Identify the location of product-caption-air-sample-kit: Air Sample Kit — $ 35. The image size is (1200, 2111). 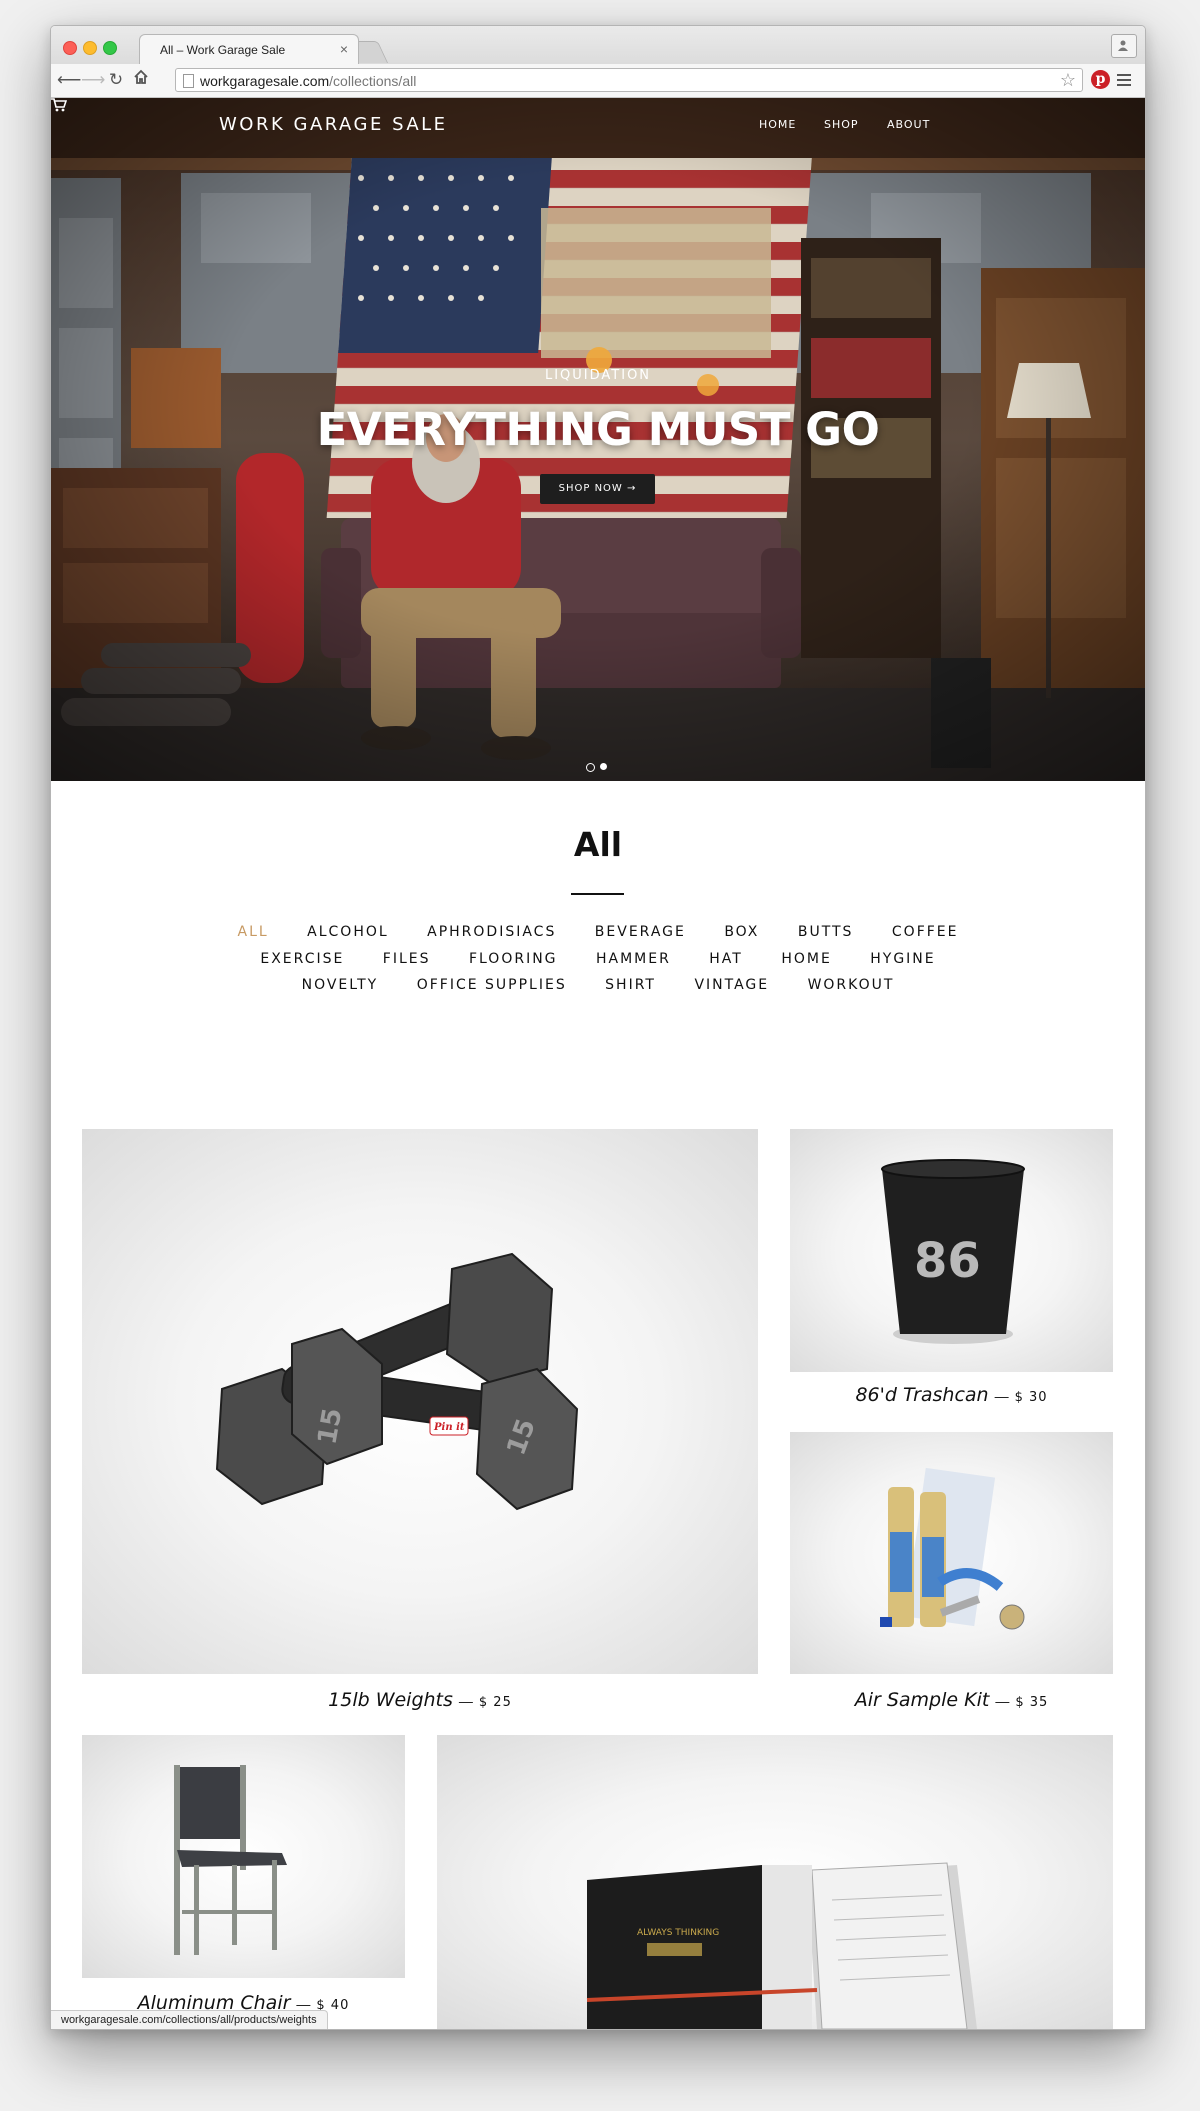
(951, 1700).